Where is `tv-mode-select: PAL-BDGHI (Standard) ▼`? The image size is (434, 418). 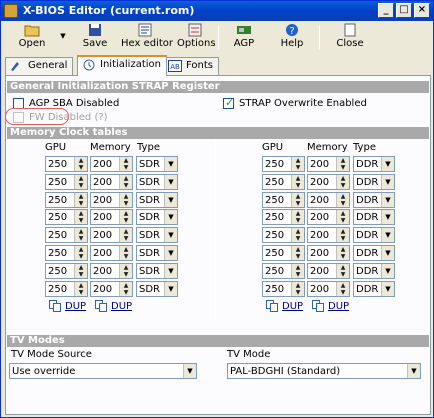
tv-mode-select: PAL-BDGHI (Standard) ▼ is located at coordinates (324, 371).